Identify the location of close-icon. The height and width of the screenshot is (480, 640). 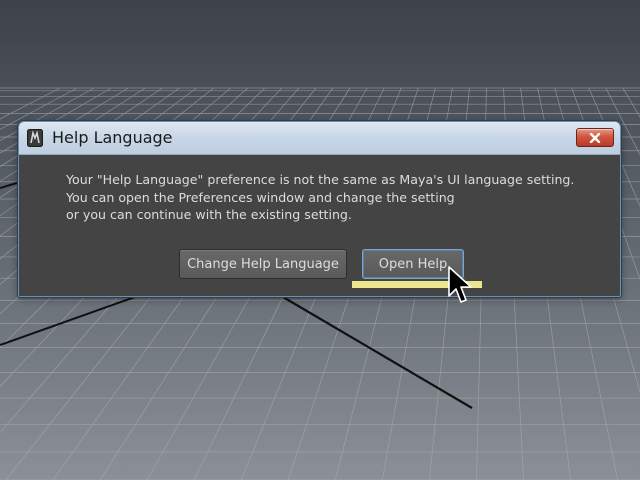
(595, 137).